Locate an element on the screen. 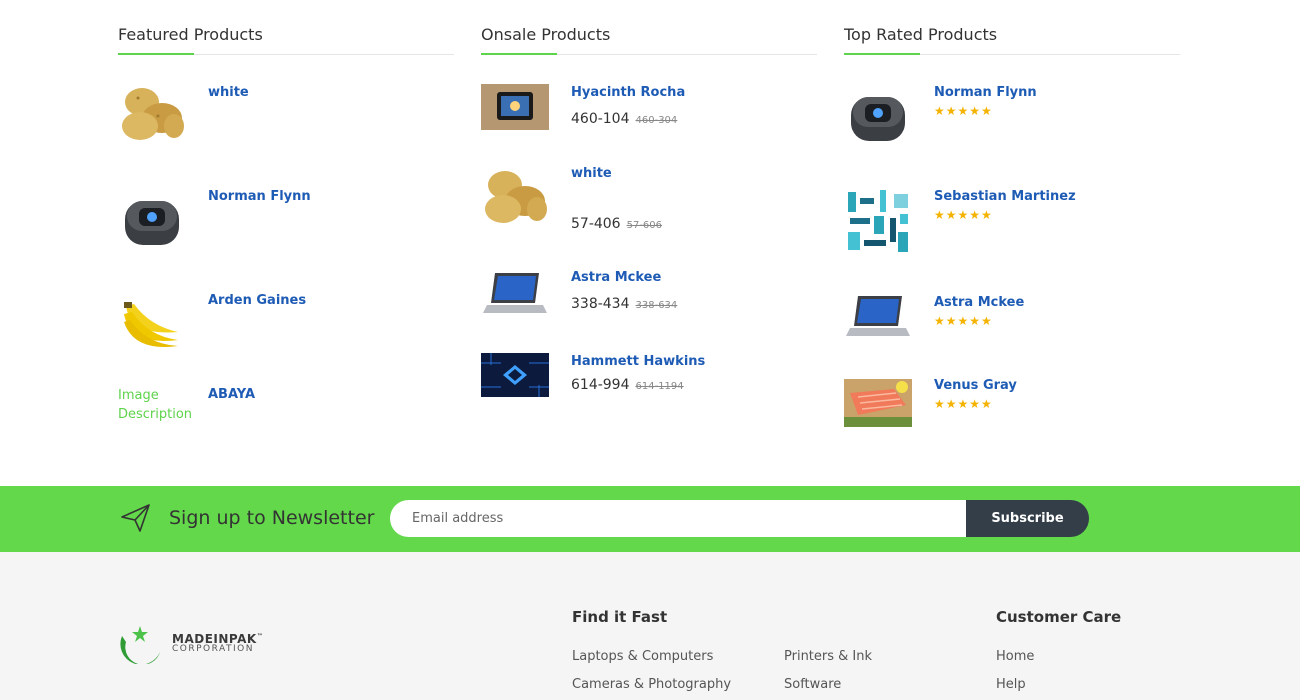 The width and height of the screenshot is (1300, 700). featured-products-title: Featured Products is located at coordinates (286, 39).